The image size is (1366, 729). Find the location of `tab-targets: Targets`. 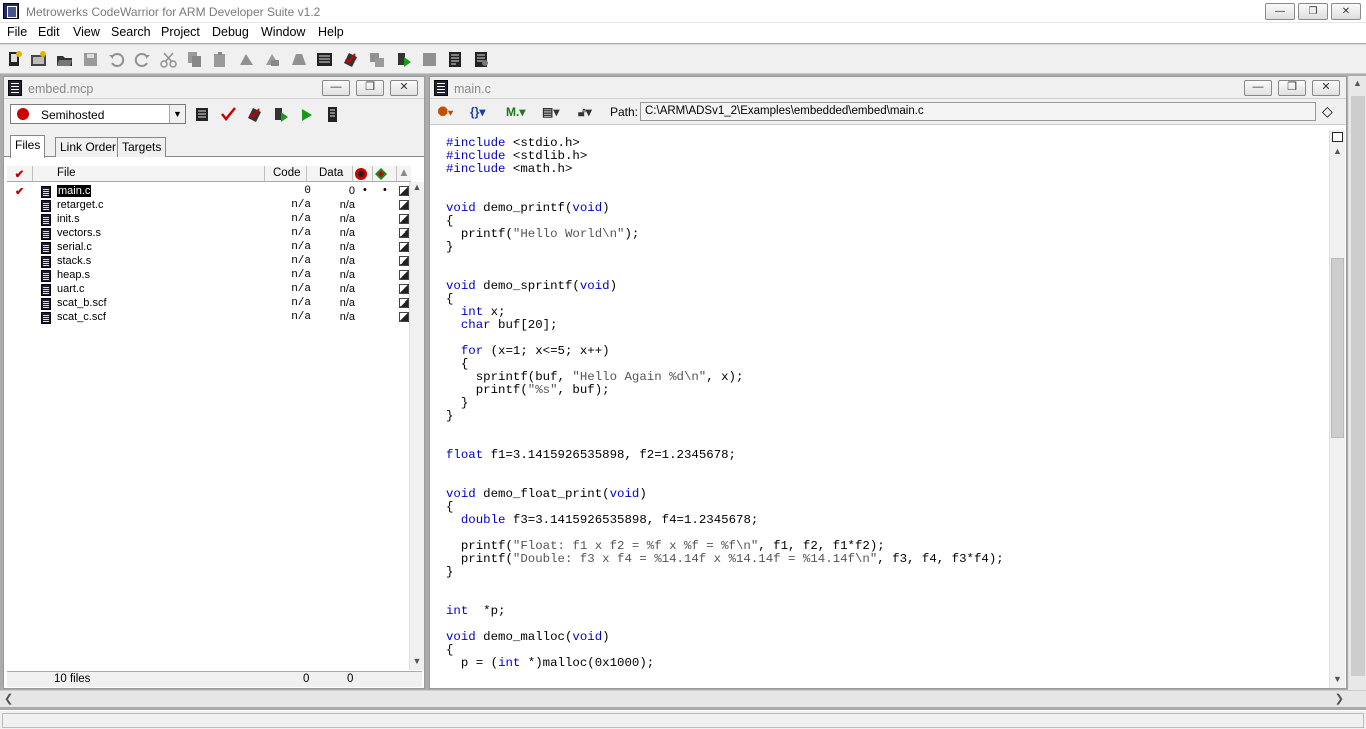

tab-targets: Targets is located at coordinates (142, 147).